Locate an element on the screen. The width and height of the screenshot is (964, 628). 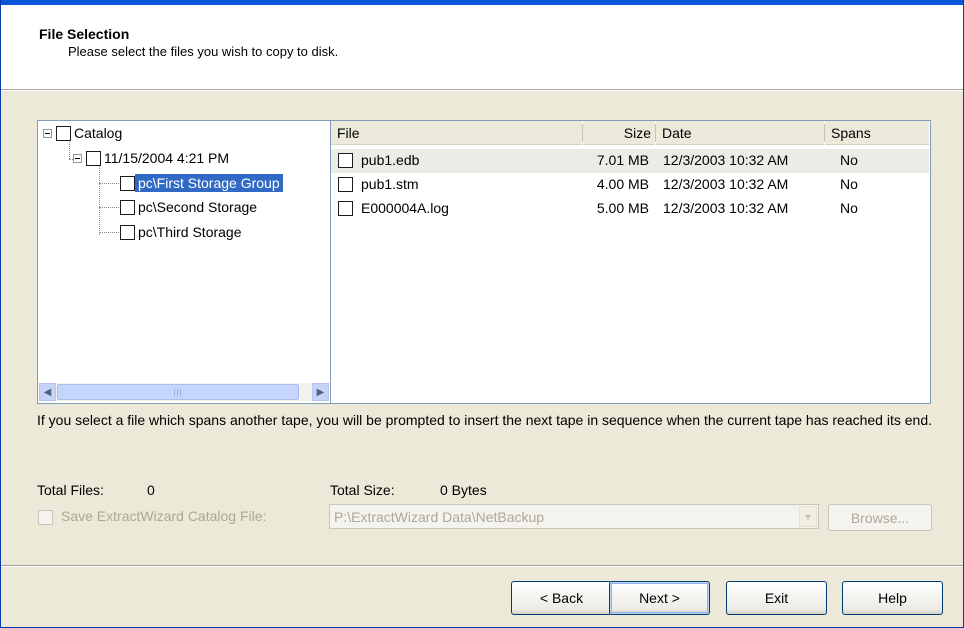
column-header-label: Spans is located at coordinates (851, 132).